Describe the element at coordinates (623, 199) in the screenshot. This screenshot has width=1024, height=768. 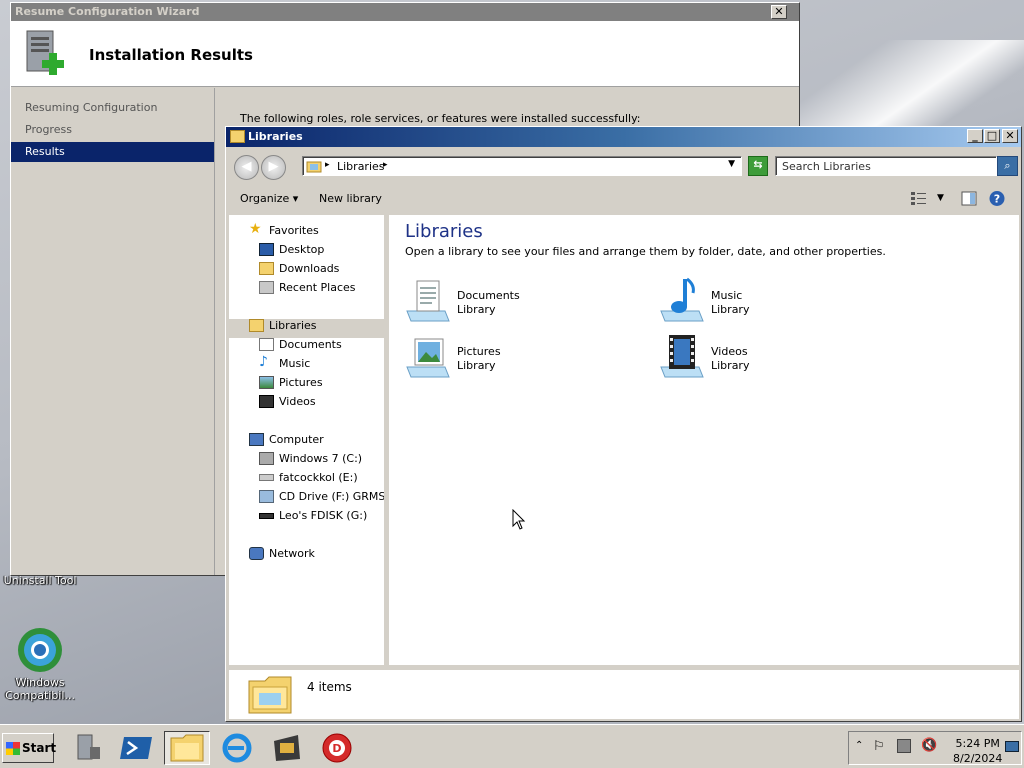
I see `command-bar: Organize ▾ New library ▼ ?` at that location.